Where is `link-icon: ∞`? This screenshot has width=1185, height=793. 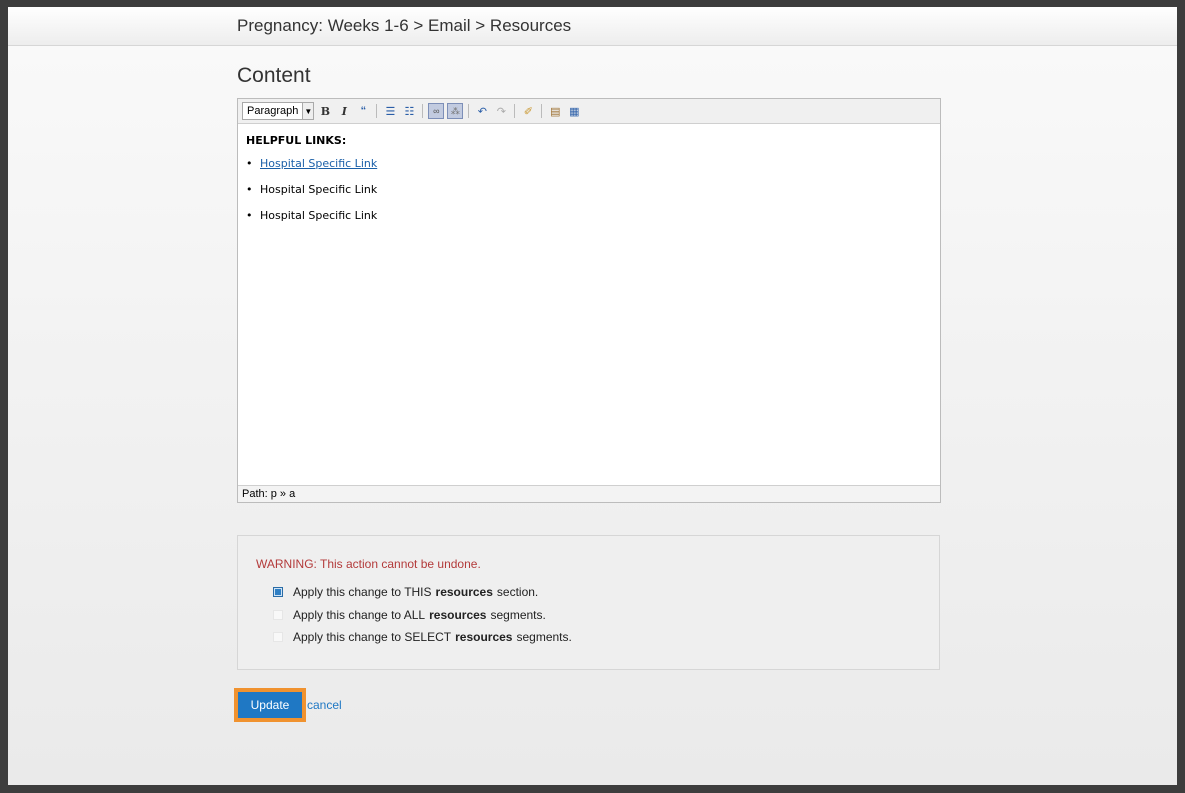
link-icon: ∞ is located at coordinates (436, 111).